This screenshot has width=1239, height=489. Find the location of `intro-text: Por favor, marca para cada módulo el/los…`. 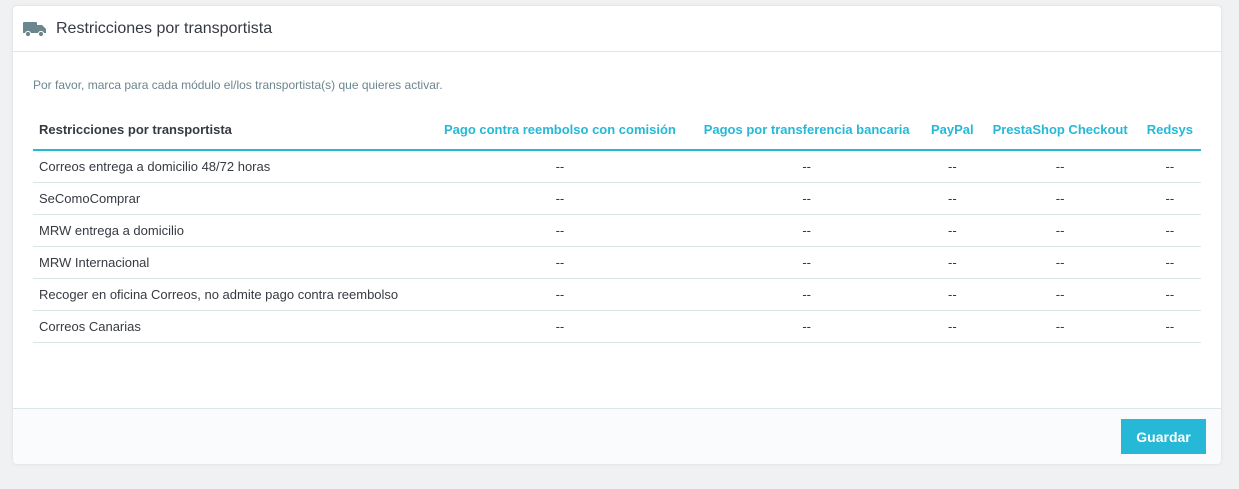

intro-text: Por favor, marca para cada módulo el/los… is located at coordinates (238, 85).